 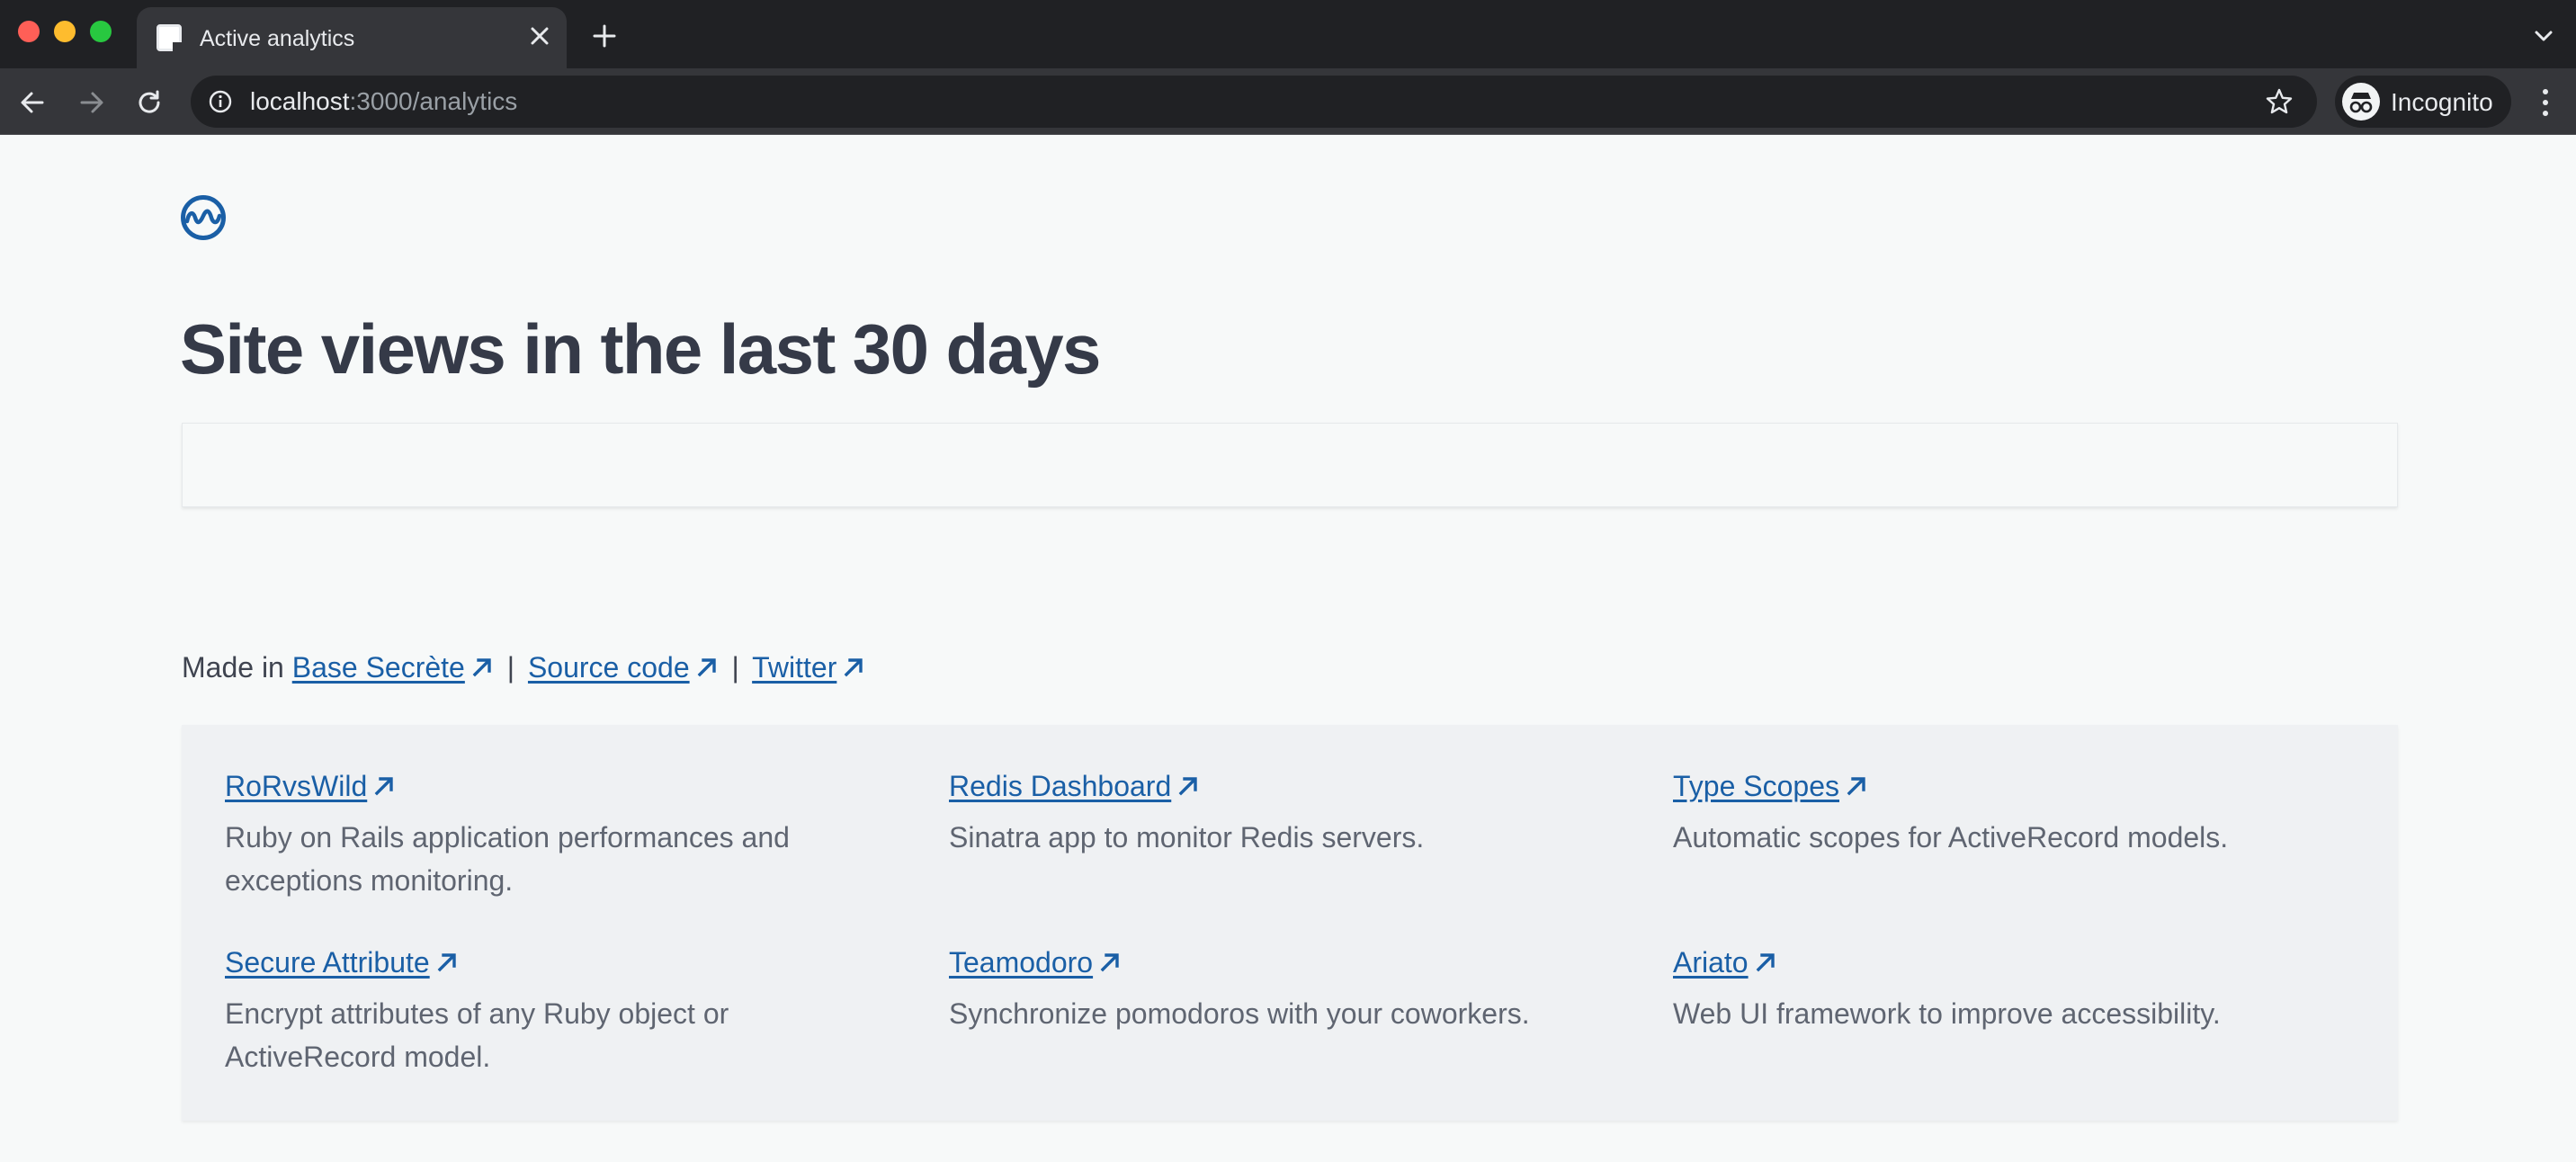 I want to click on incognito-profile-button: Incognito, so click(x=2423, y=102).